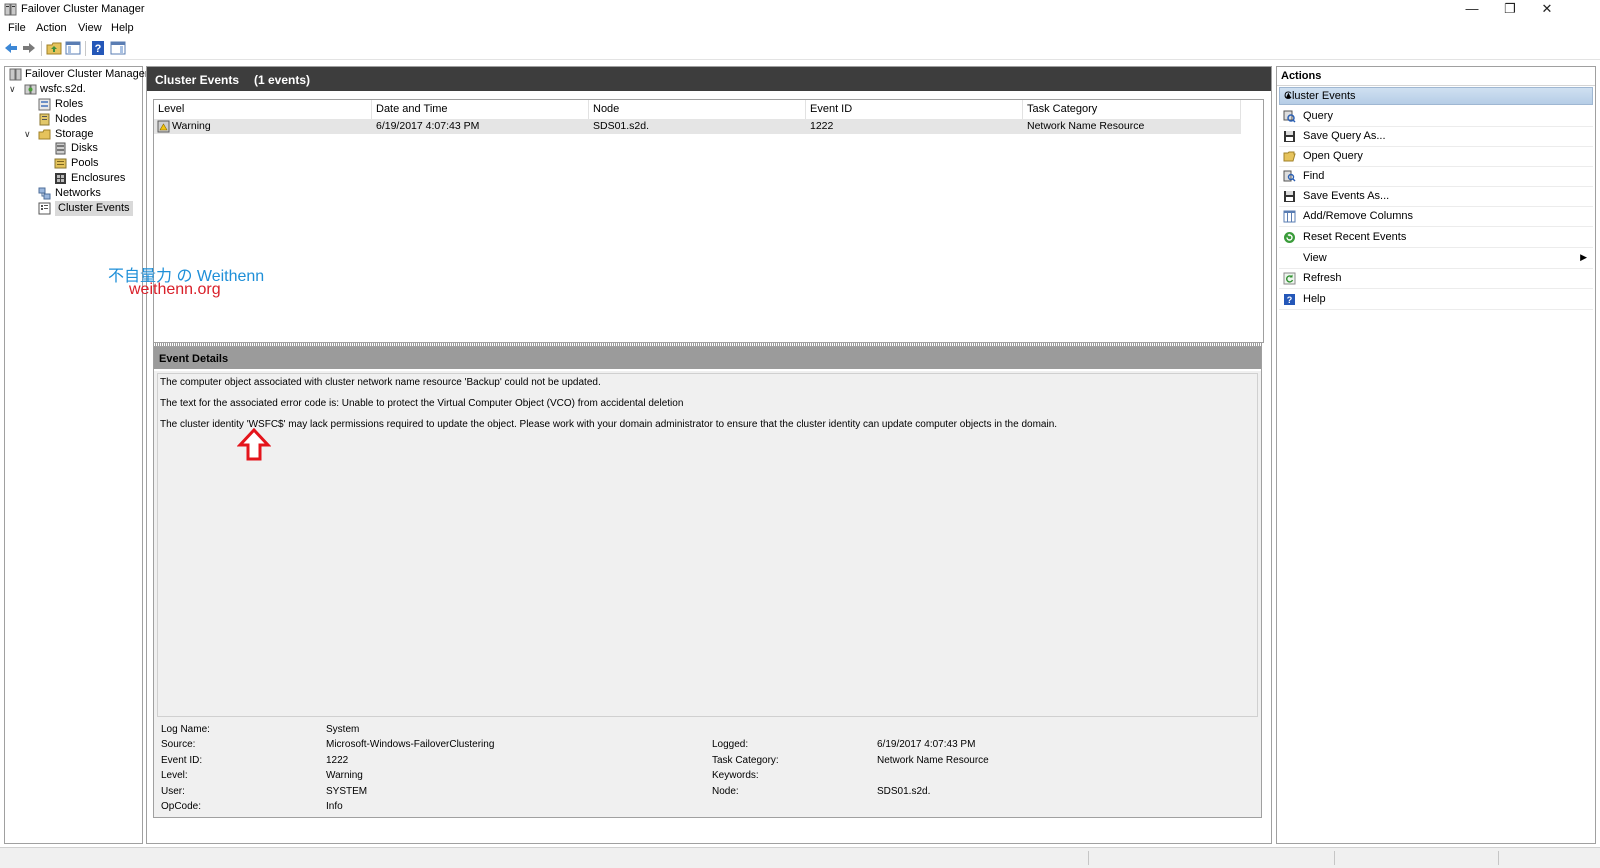  Describe the element at coordinates (1289, 176) in the screenshot. I see `find-icon` at that location.